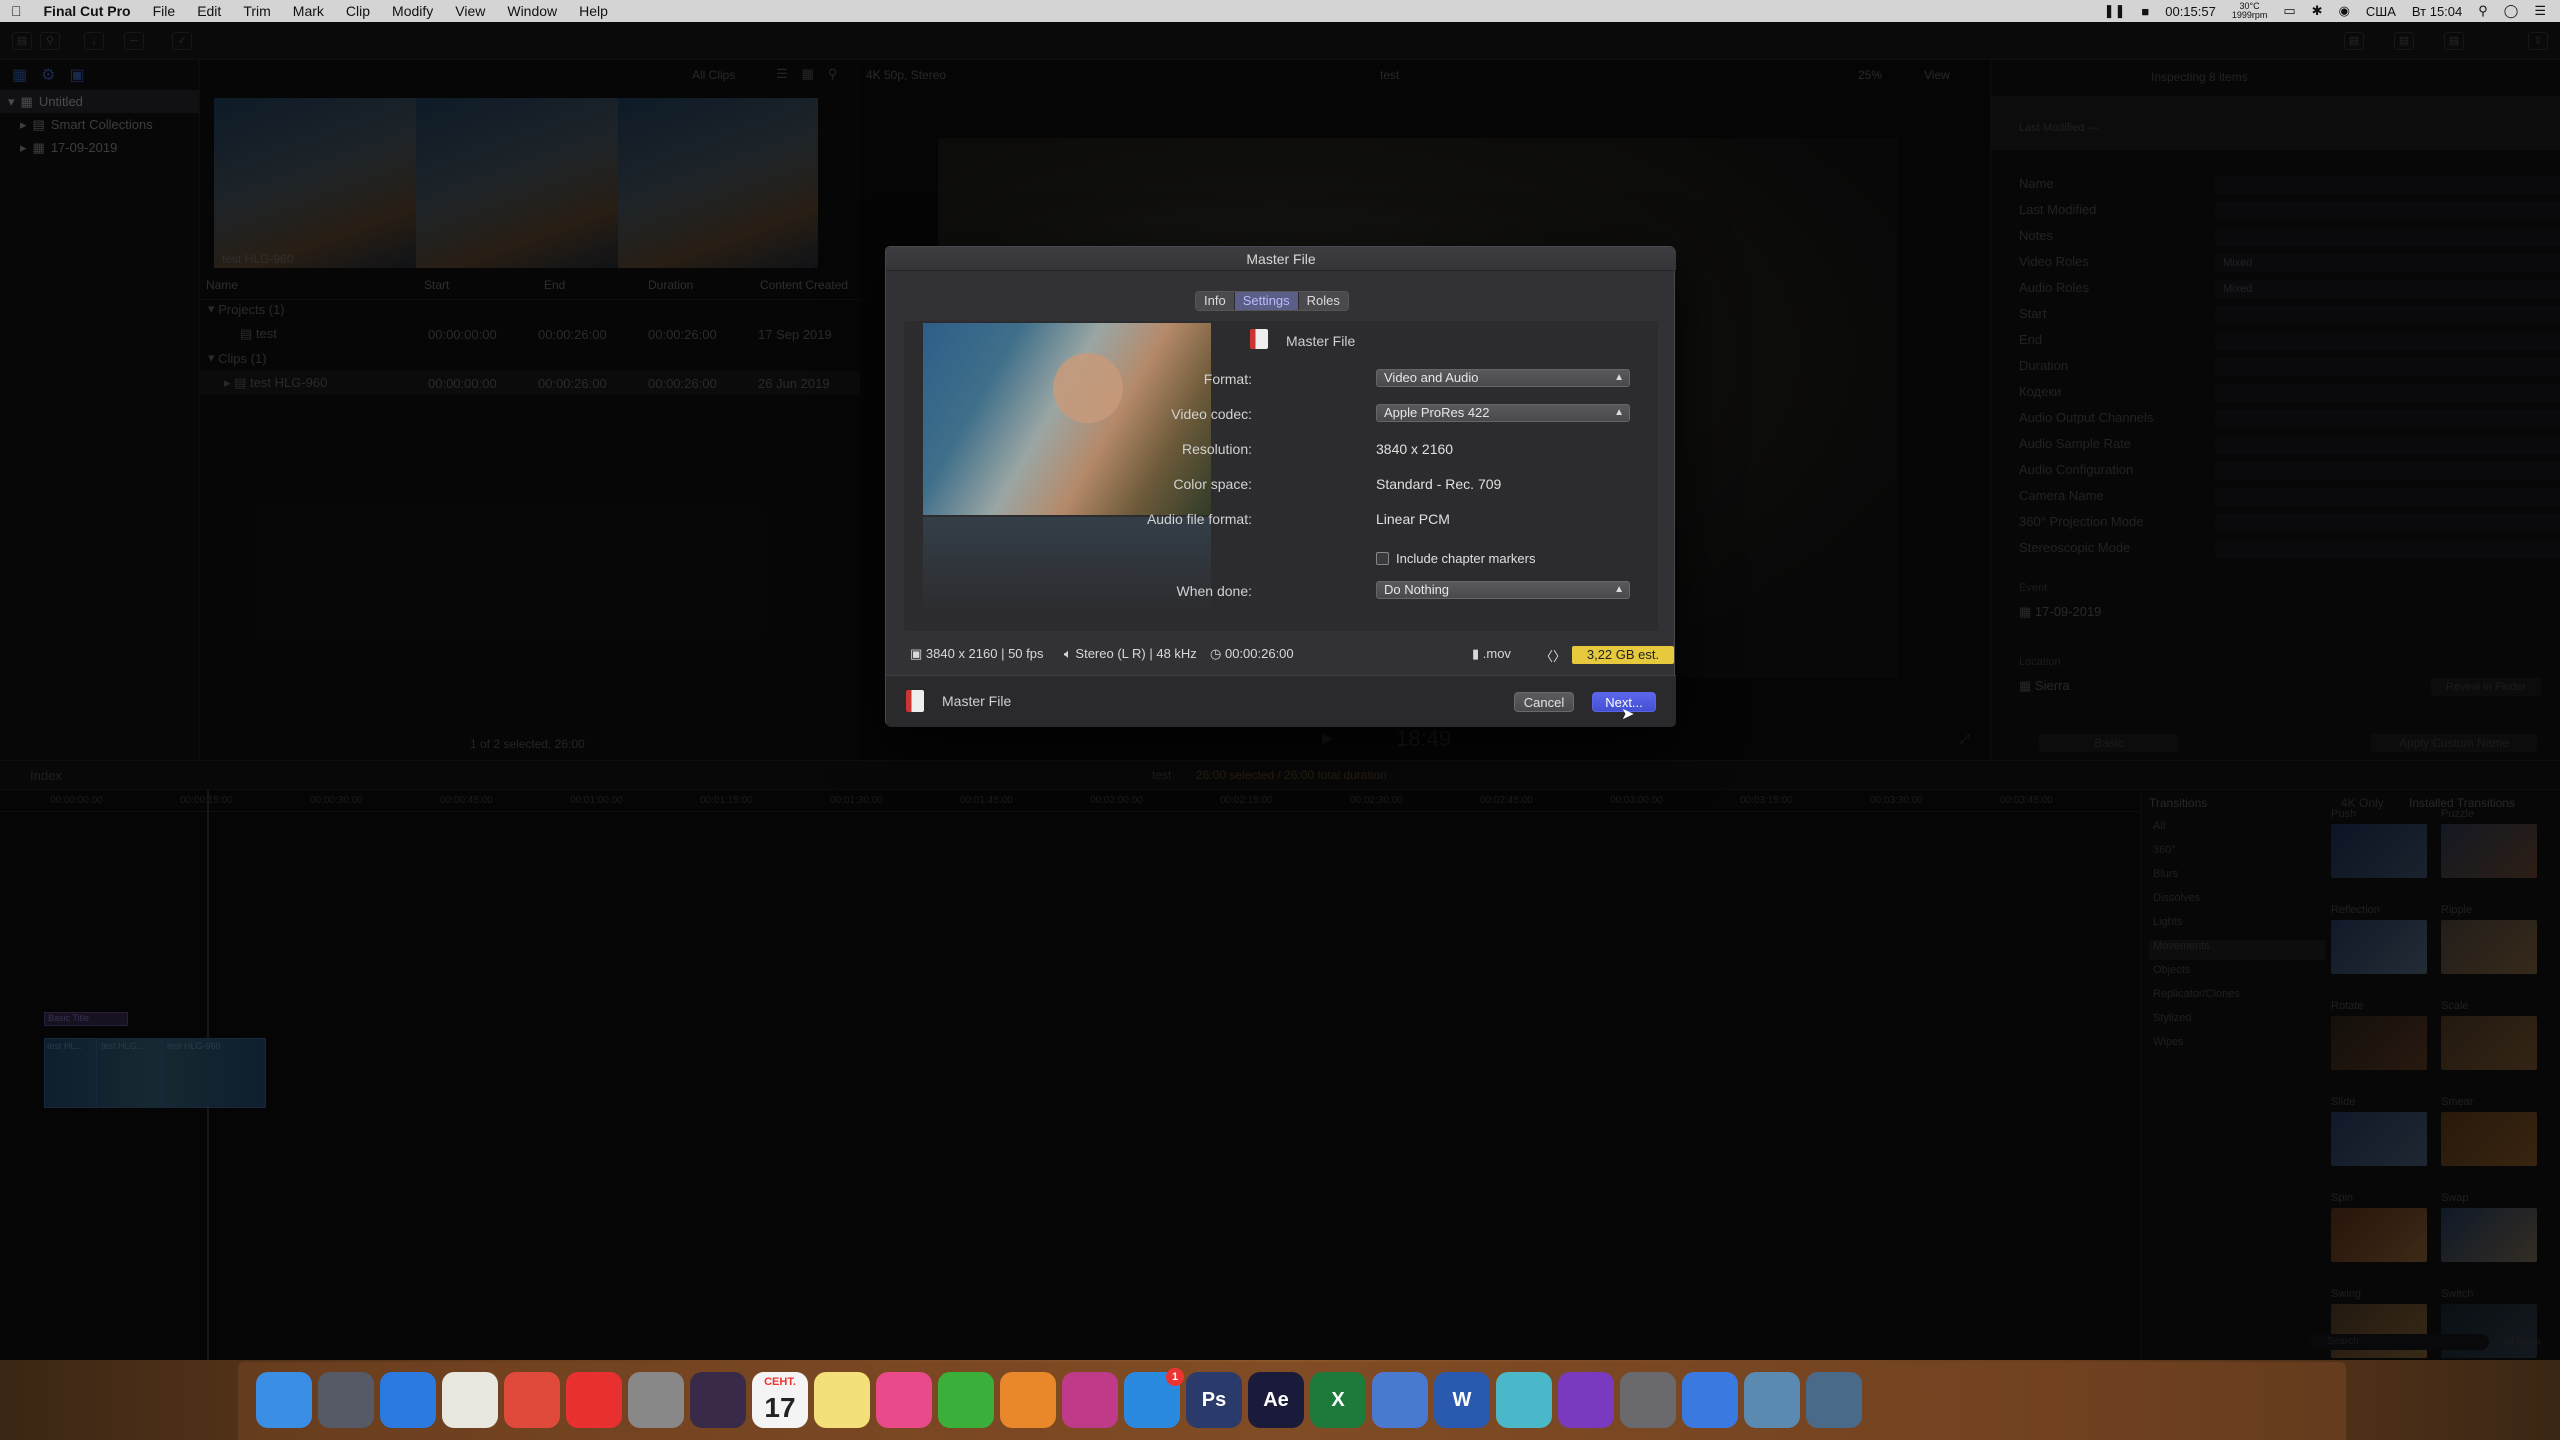 The image size is (2560, 1440). I want to click on format-popup: Video and Audio ▲︎, so click(1503, 378).